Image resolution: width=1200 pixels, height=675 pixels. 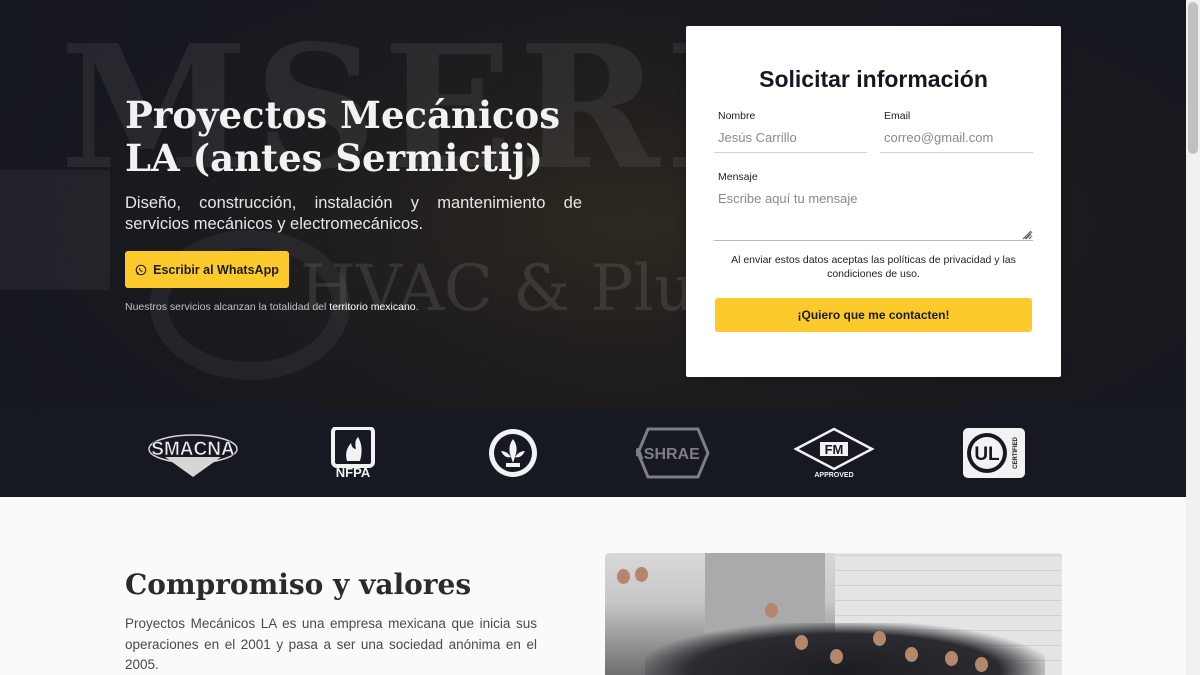 I want to click on ul-certified-logo: UL CERTIFIED, so click(x=994, y=453).